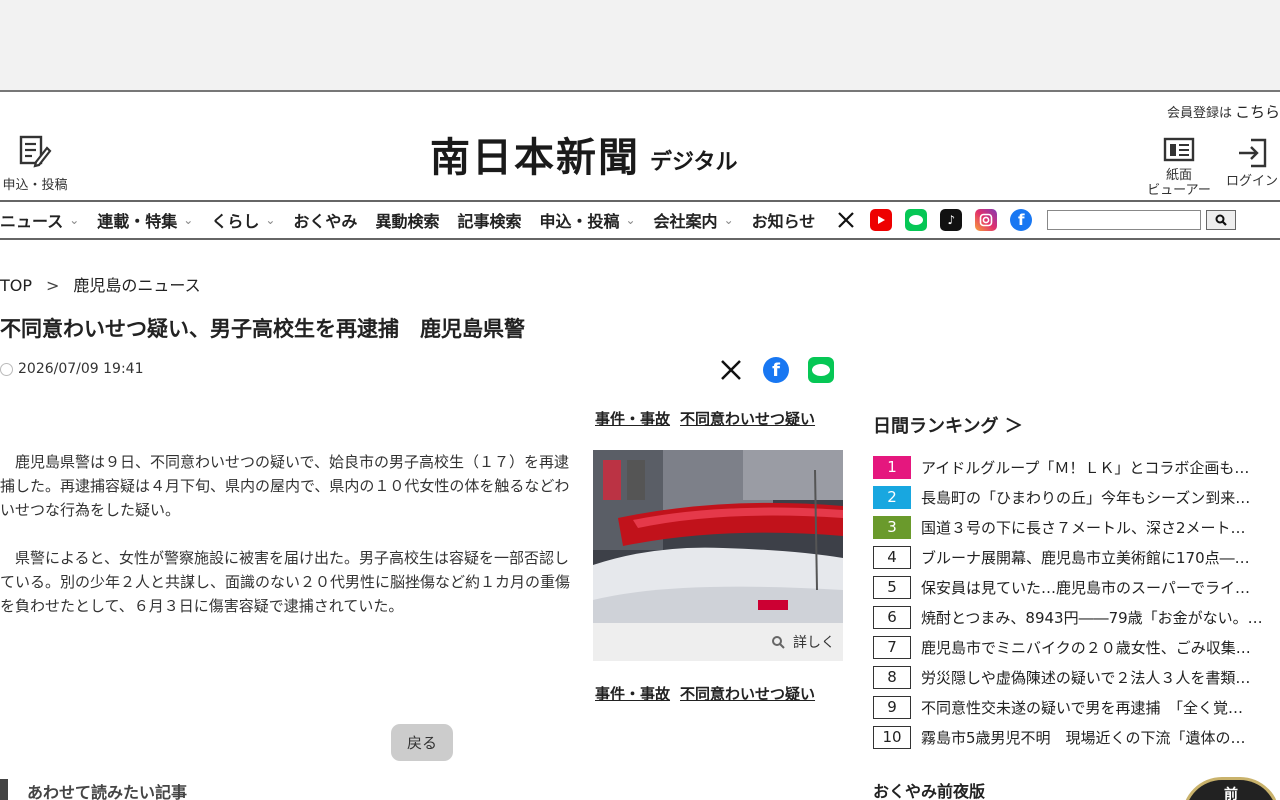  I want to click on breadcrumb: TOP > 鹿児島のニュース, so click(100, 285).